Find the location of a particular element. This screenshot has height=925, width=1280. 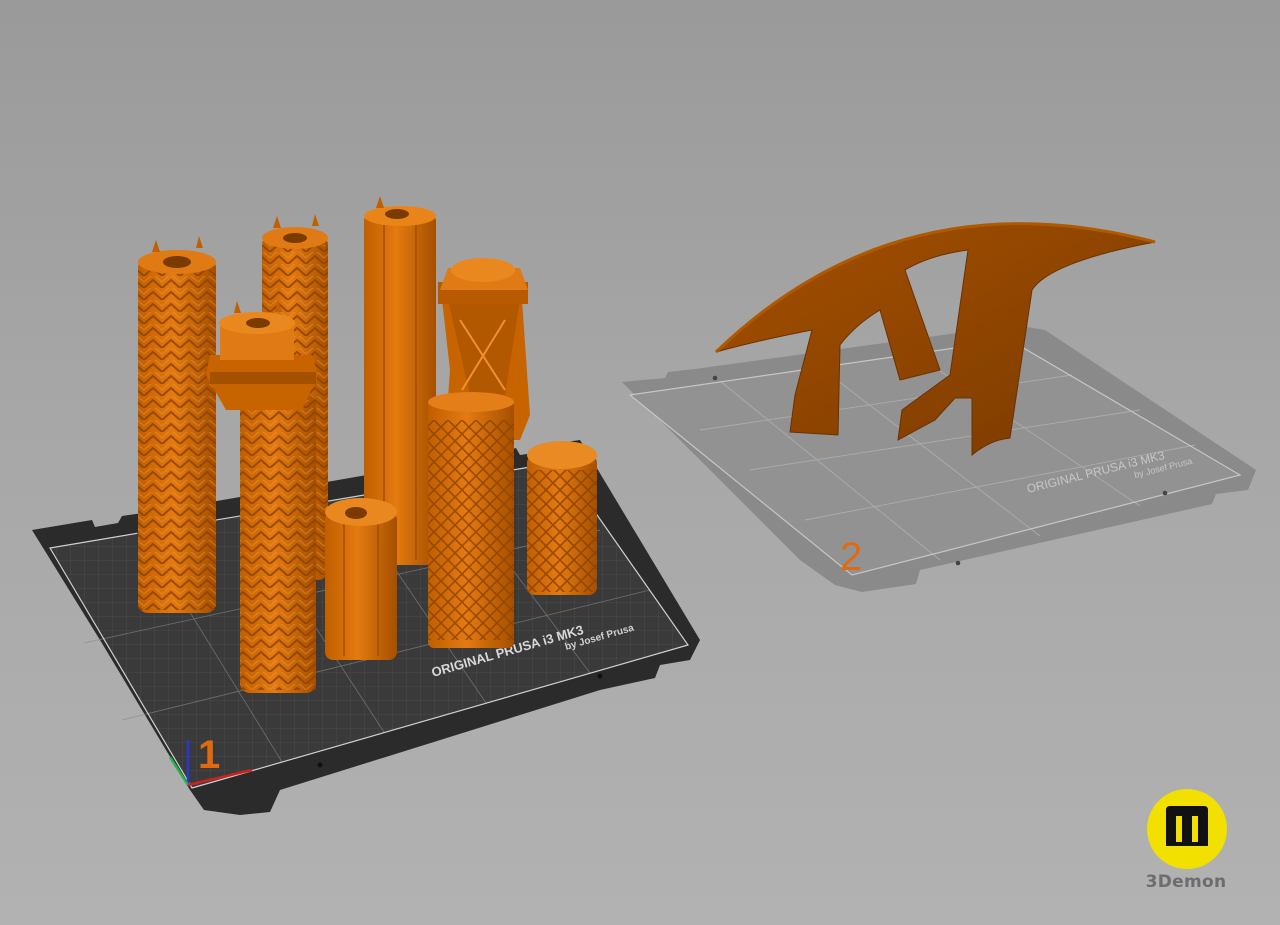

short-hollow-column is located at coordinates (361, 579).